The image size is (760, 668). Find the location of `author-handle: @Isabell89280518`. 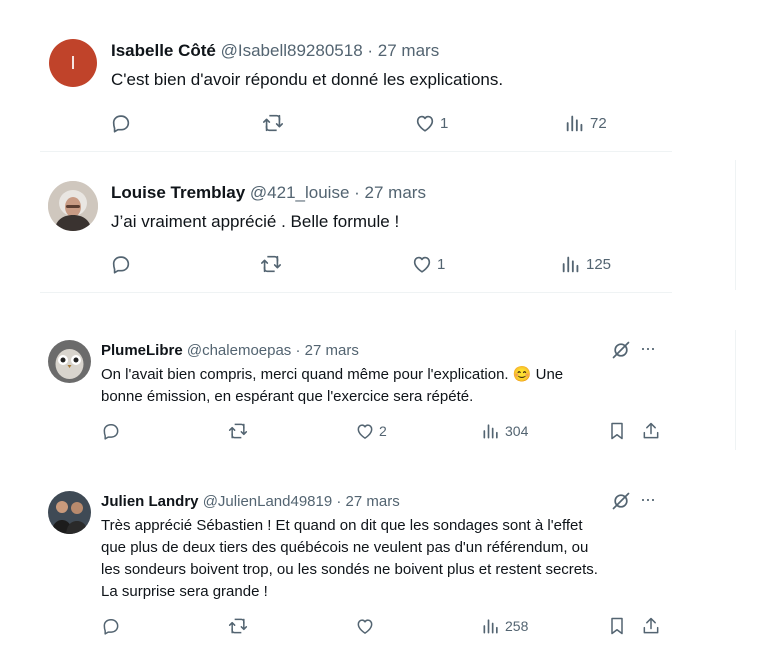

author-handle: @Isabell89280518 is located at coordinates (292, 50).